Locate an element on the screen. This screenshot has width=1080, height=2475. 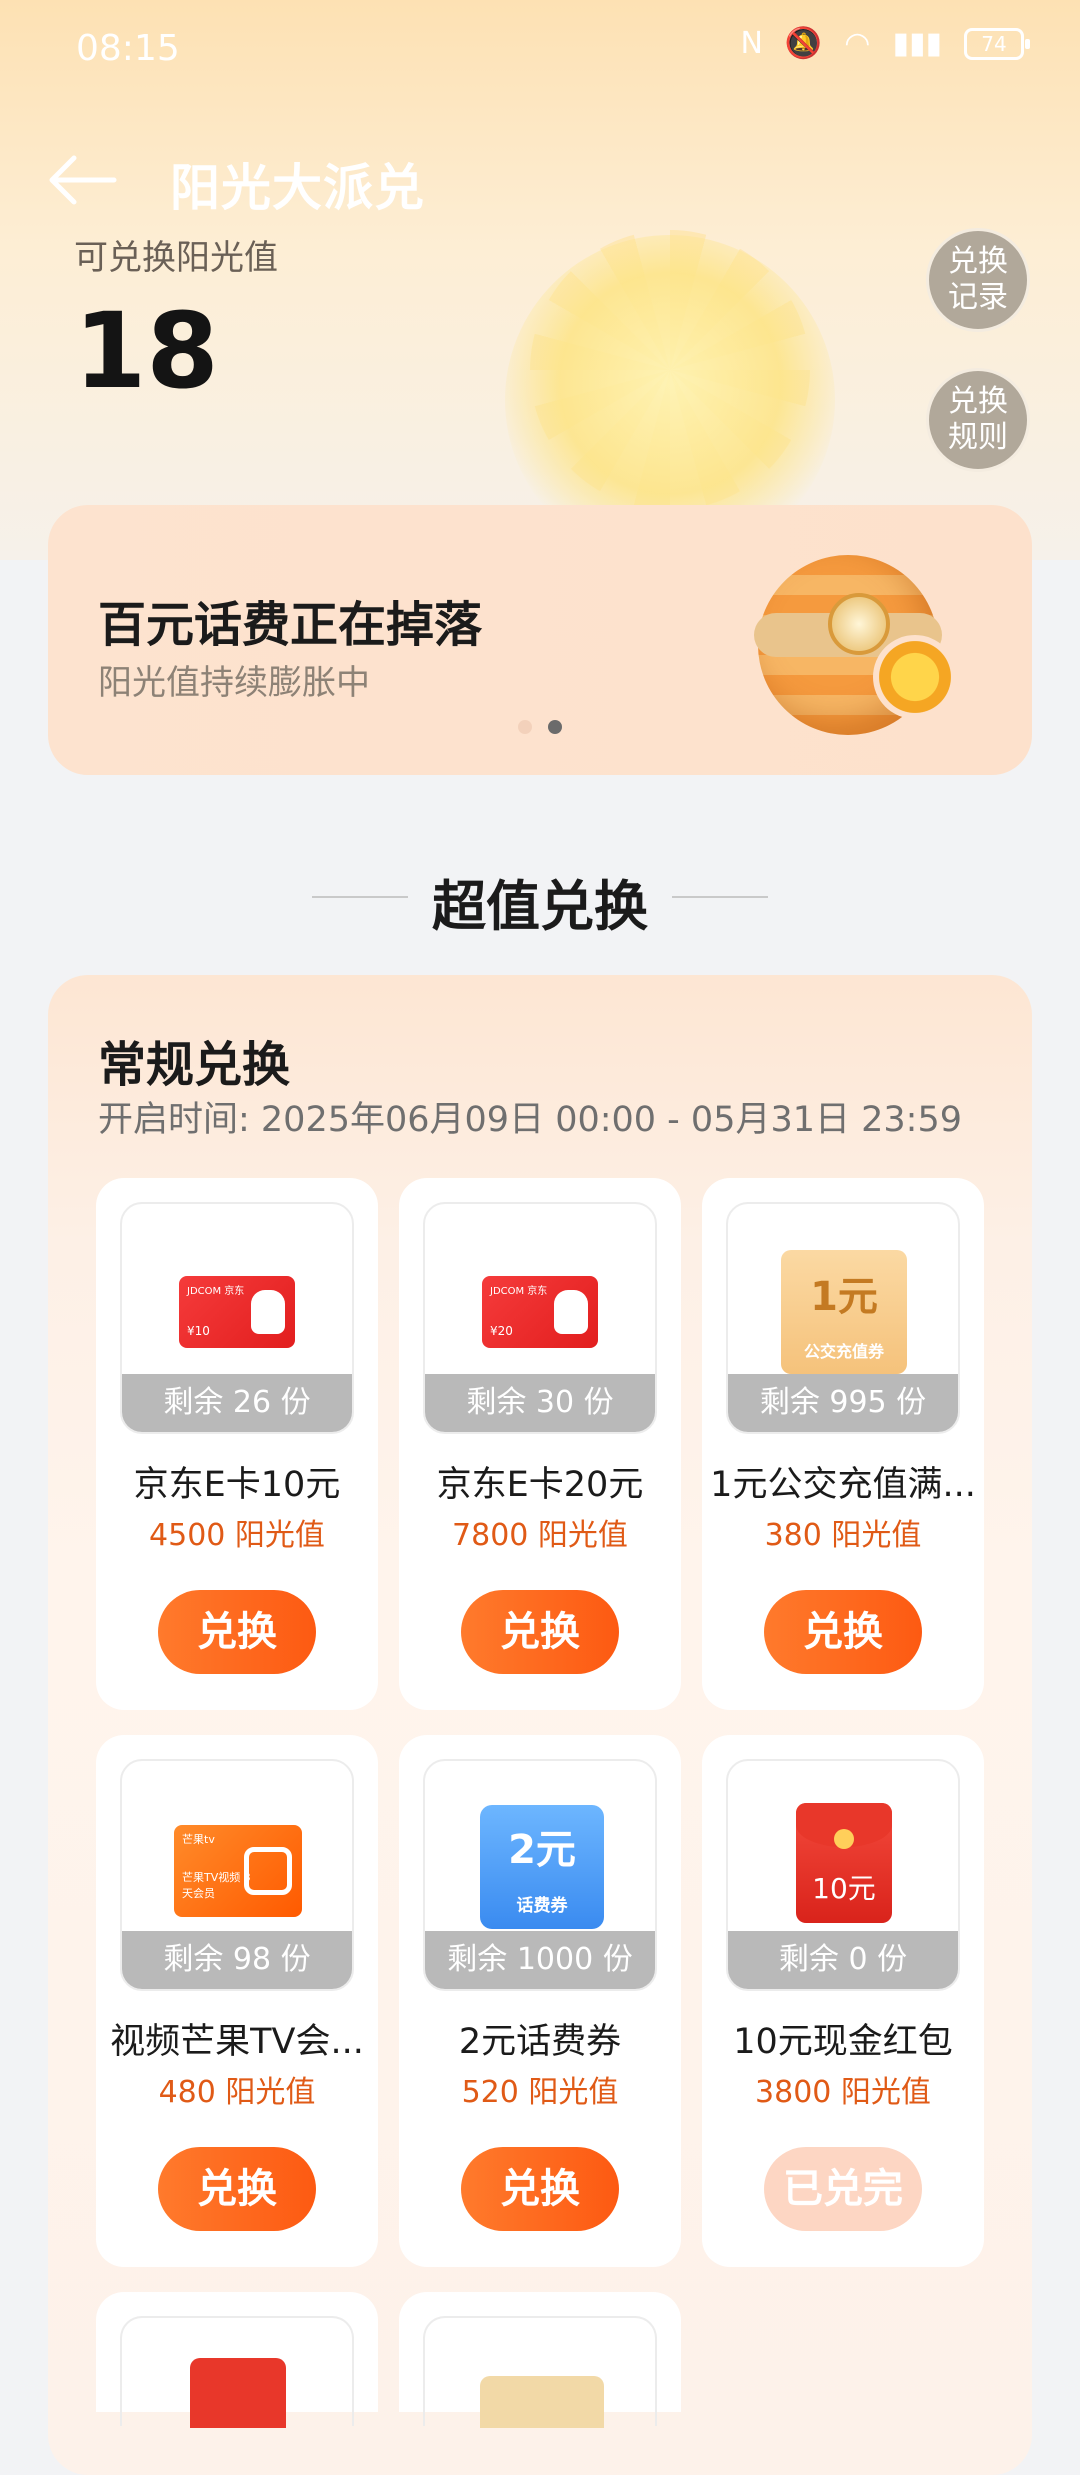
stock-label: 剩余 98 份 is located at coordinates (237, 1960).